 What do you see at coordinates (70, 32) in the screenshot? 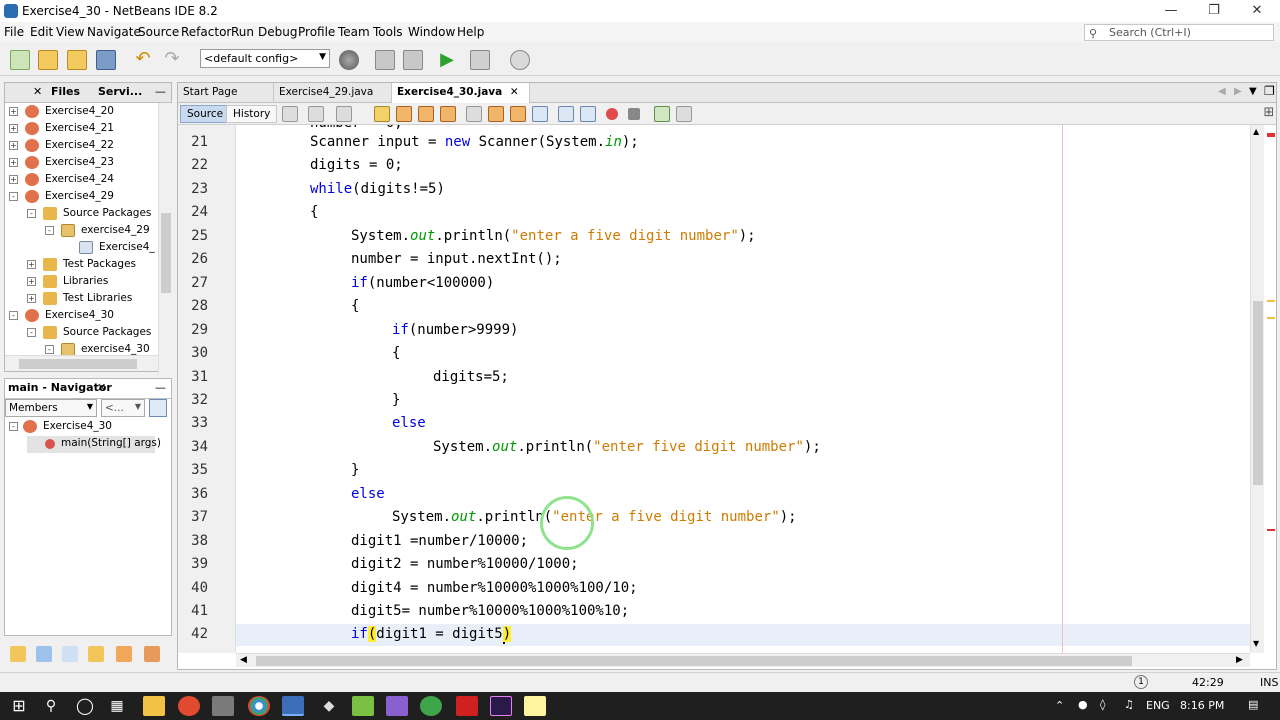
I see `menu-view: View` at bounding box center [70, 32].